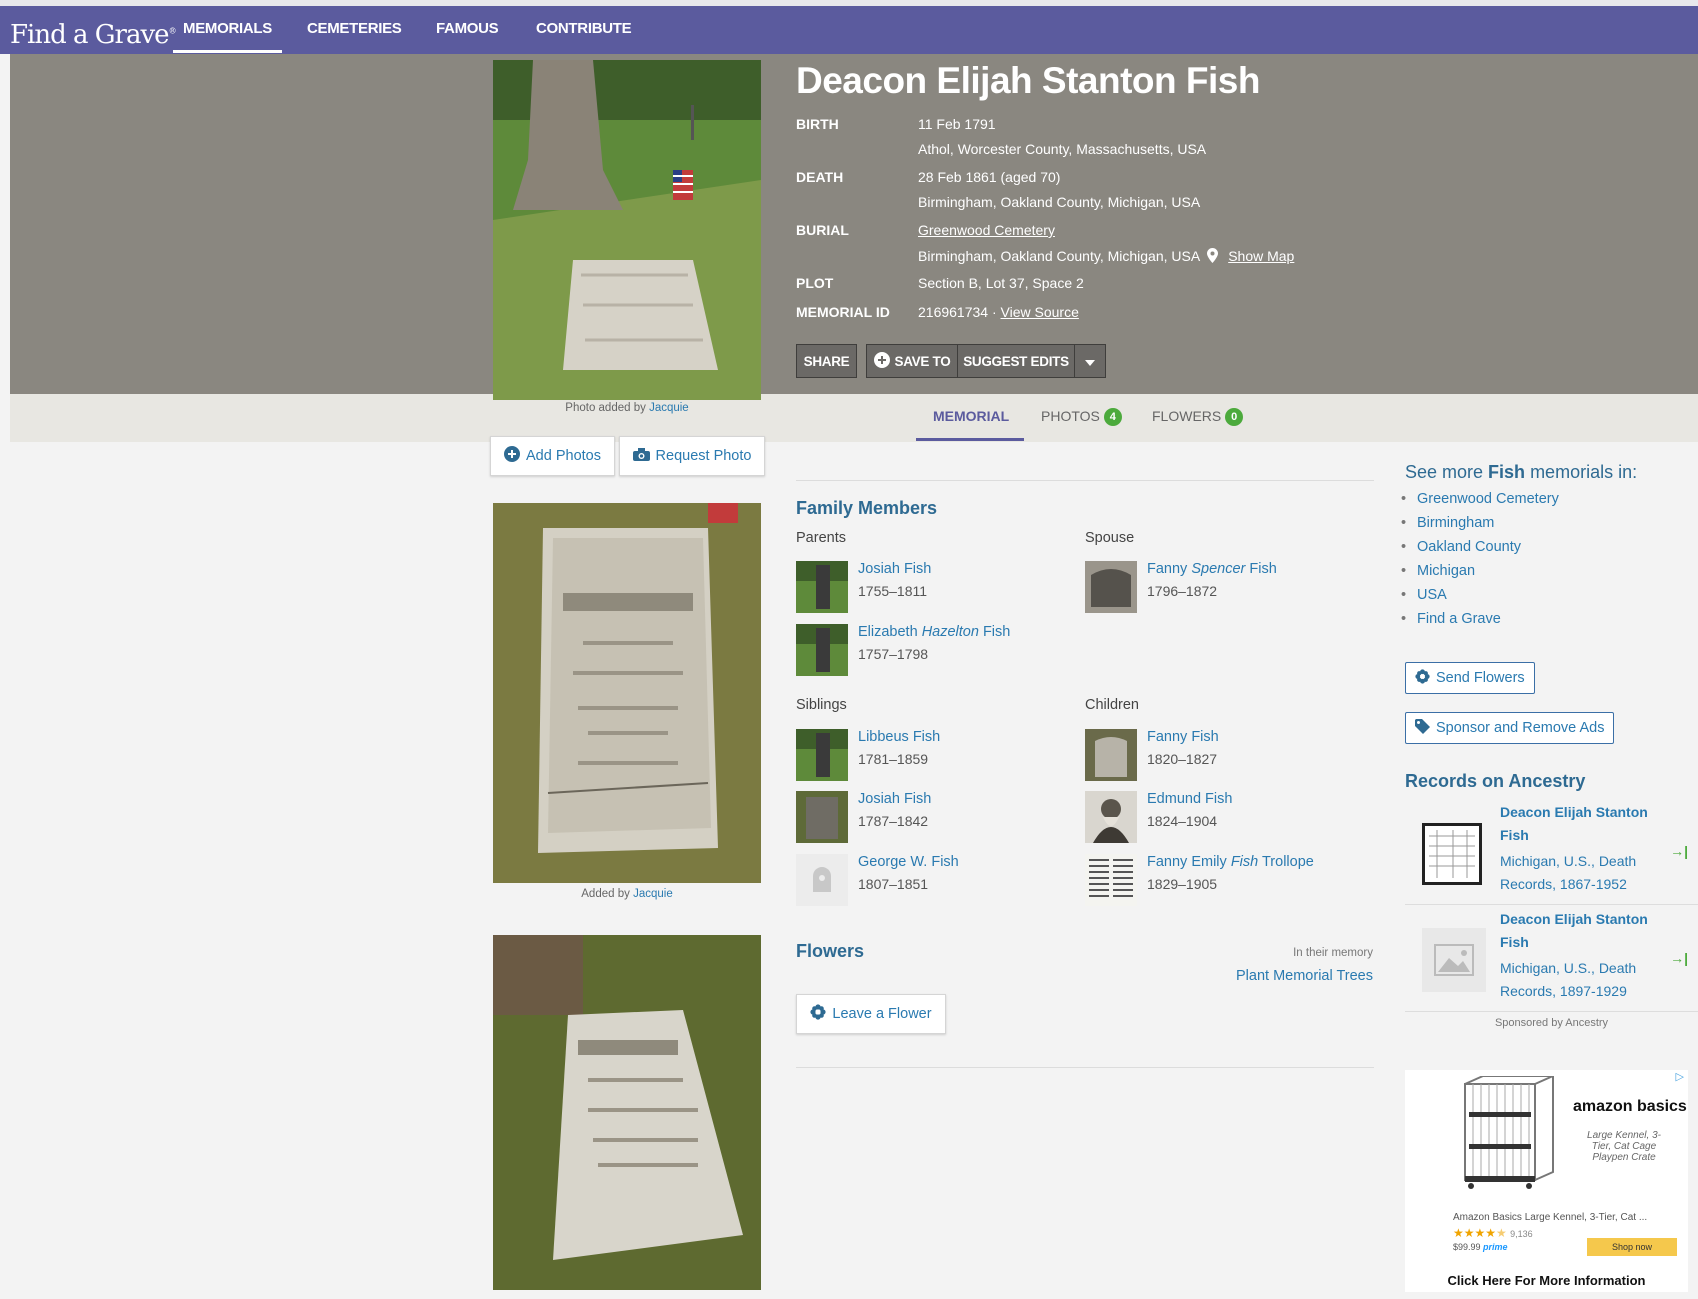 The height and width of the screenshot is (1299, 1698). What do you see at coordinates (1187, 416) in the screenshot?
I see `tab-flowers-label: FLOWERS` at bounding box center [1187, 416].